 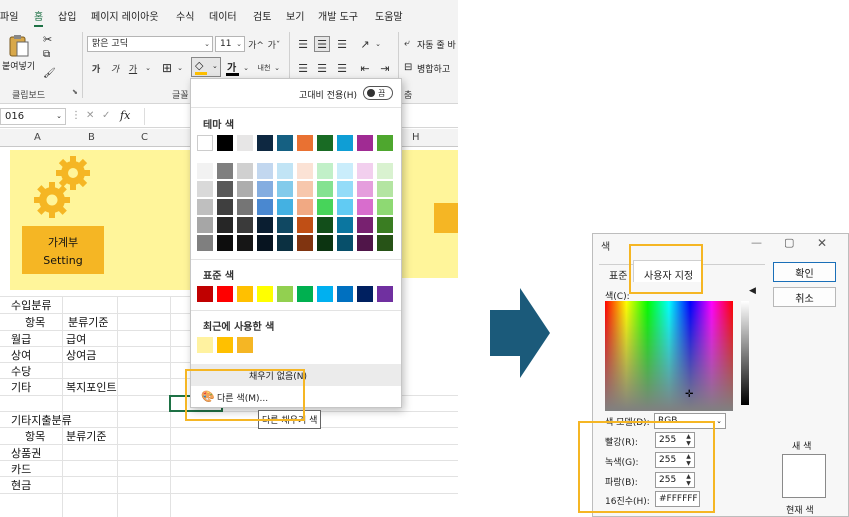 I want to click on cell-col-item2: 항목, so click(x=35, y=436).